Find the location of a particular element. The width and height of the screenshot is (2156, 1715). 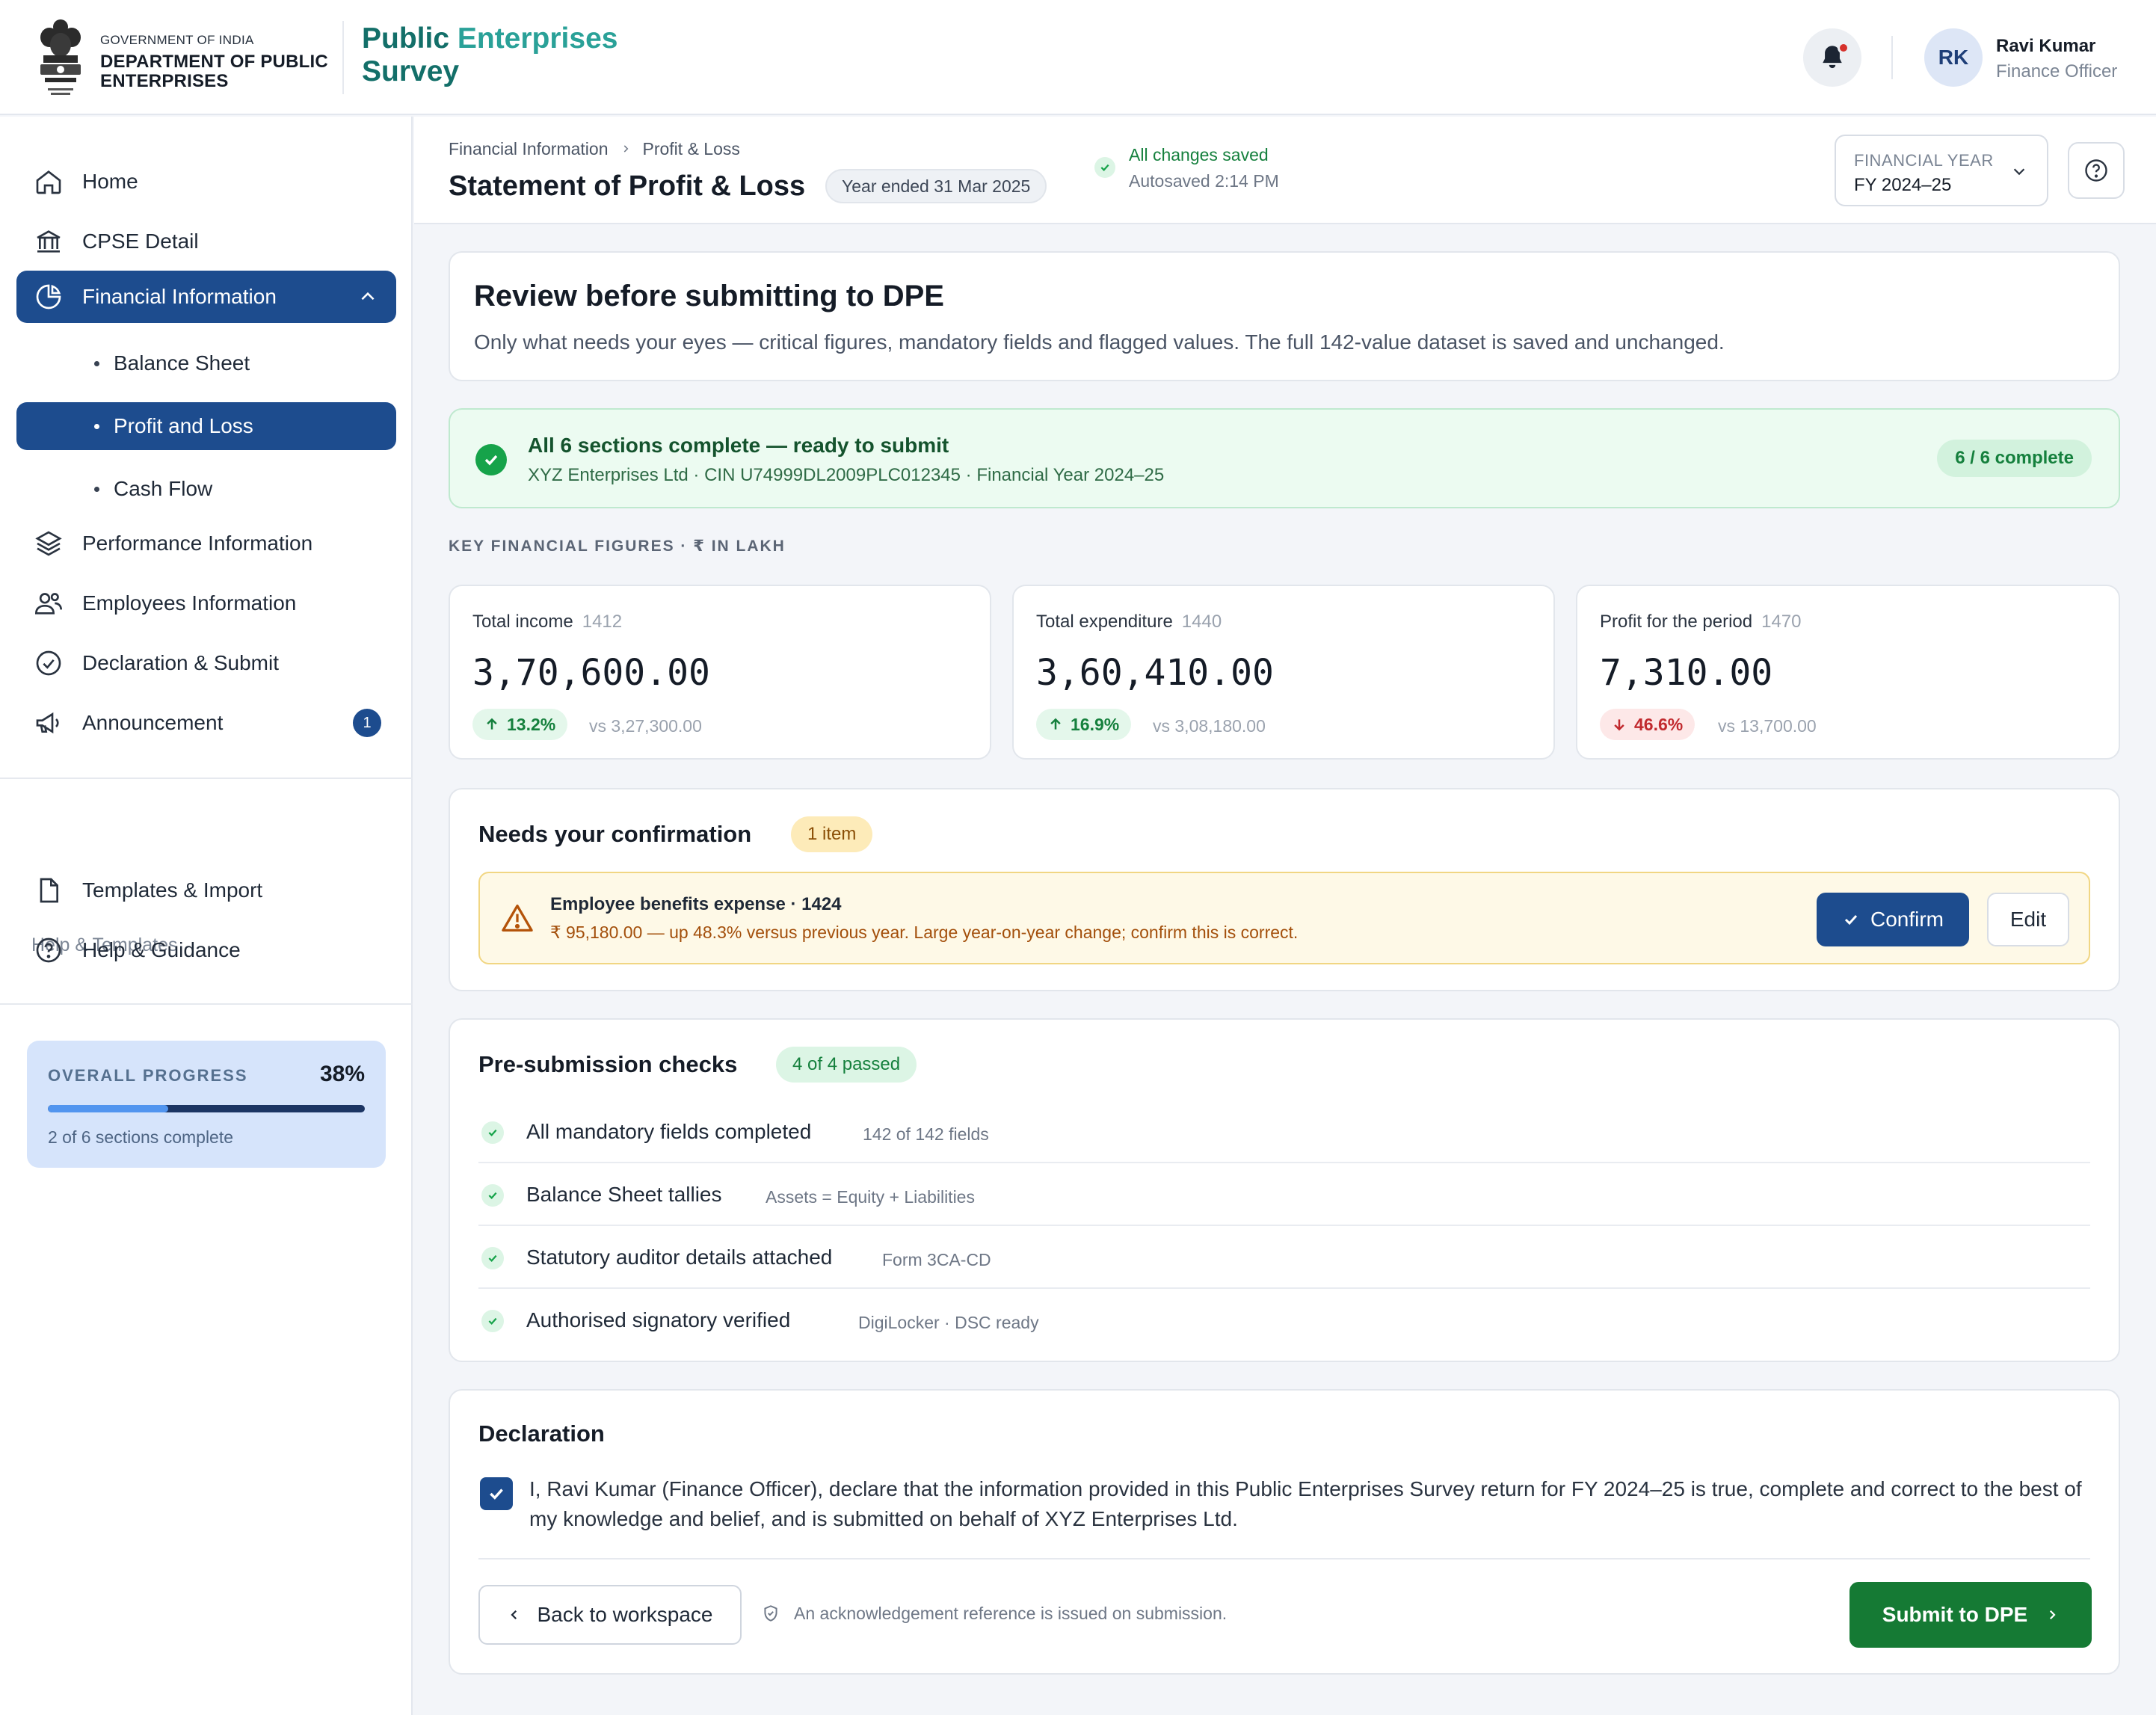

megaphone-icon is located at coordinates (48, 723).